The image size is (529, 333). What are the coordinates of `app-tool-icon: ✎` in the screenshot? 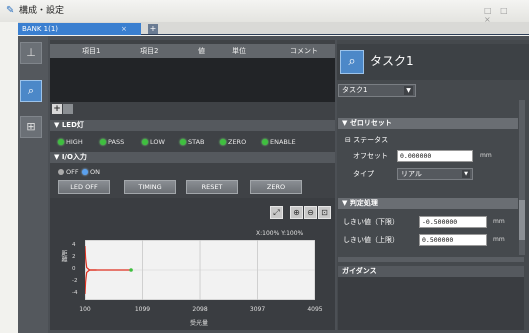 It's located at (10, 10).